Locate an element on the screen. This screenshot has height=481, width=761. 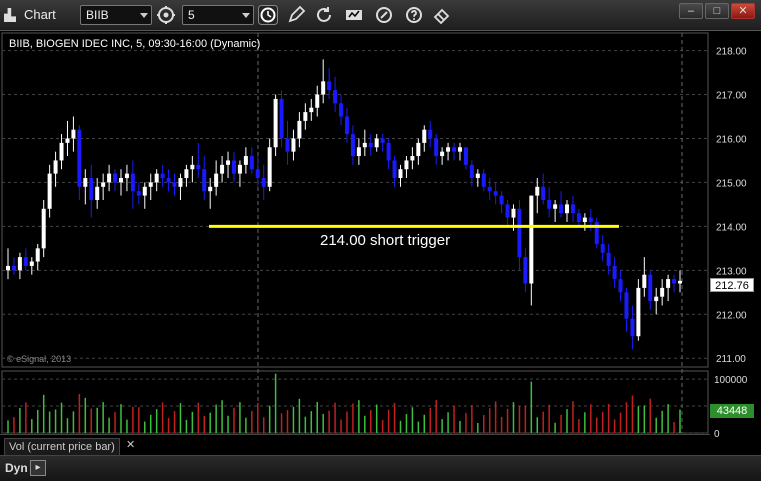
interval-value: 5 is located at coordinates (191, 15).